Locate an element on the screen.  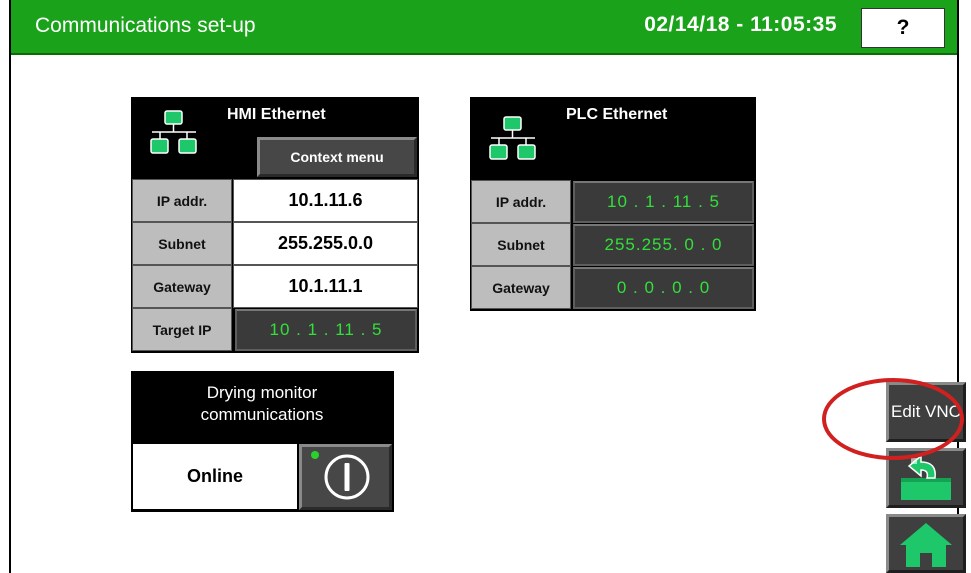
home-button is located at coordinates (926, 543).